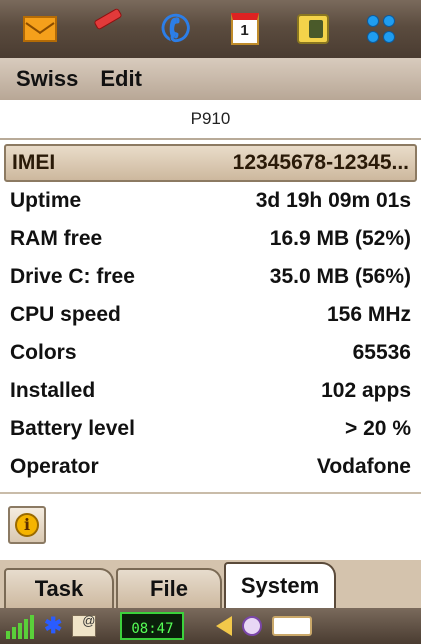 The height and width of the screenshot is (644, 421). I want to click on calendar-icon: 1, so click(244, 29).